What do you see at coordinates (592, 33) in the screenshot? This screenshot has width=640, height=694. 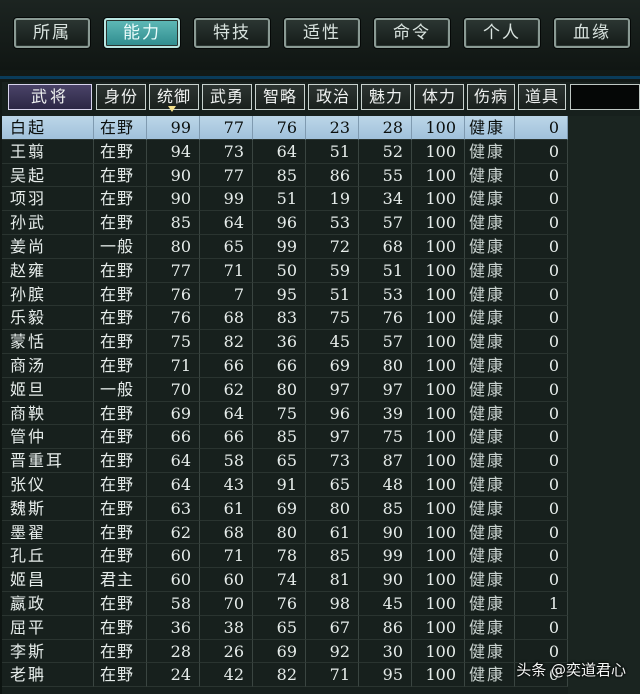 I see `tab-bloodline: 血缘` at bounding box center [592, 33].